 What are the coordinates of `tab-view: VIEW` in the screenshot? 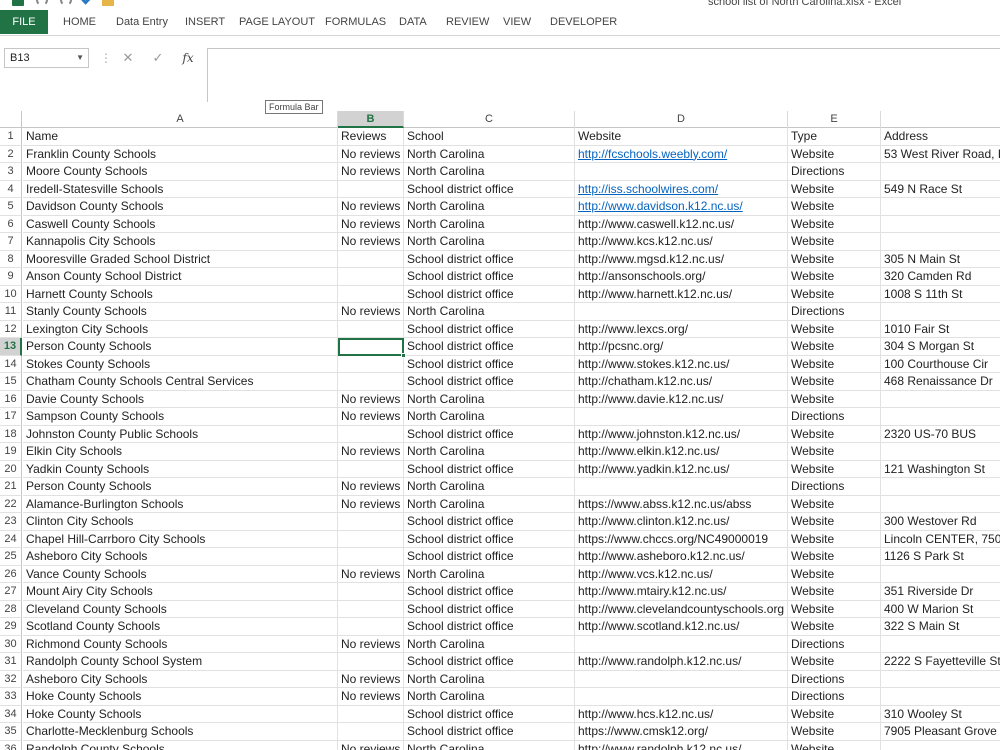 It's located at (517, 22).